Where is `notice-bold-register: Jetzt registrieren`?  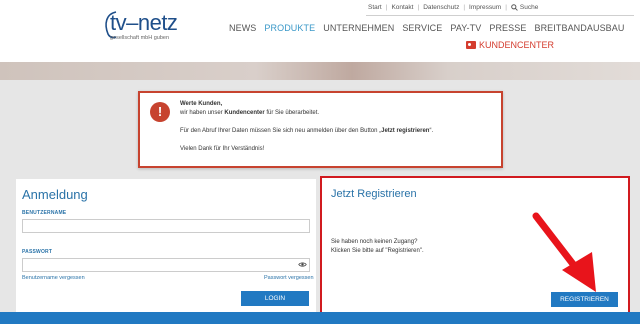 notice-bold-register: Jetzt registrieren is located at coordinates (405, 131).